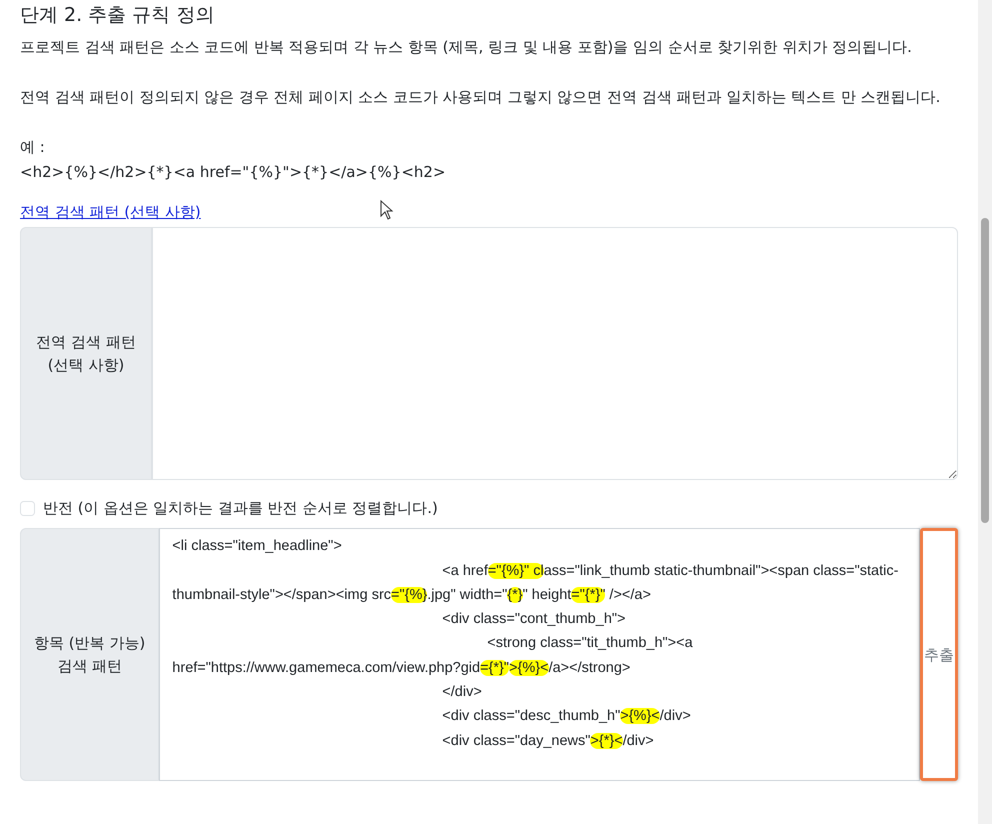 This screenshot has height=824, width=992. What do you see at coordinates (533, 620) in the screenshot?
I see `code-line: <div class="cont_thumb_h">` at bounding box center [533, 620].